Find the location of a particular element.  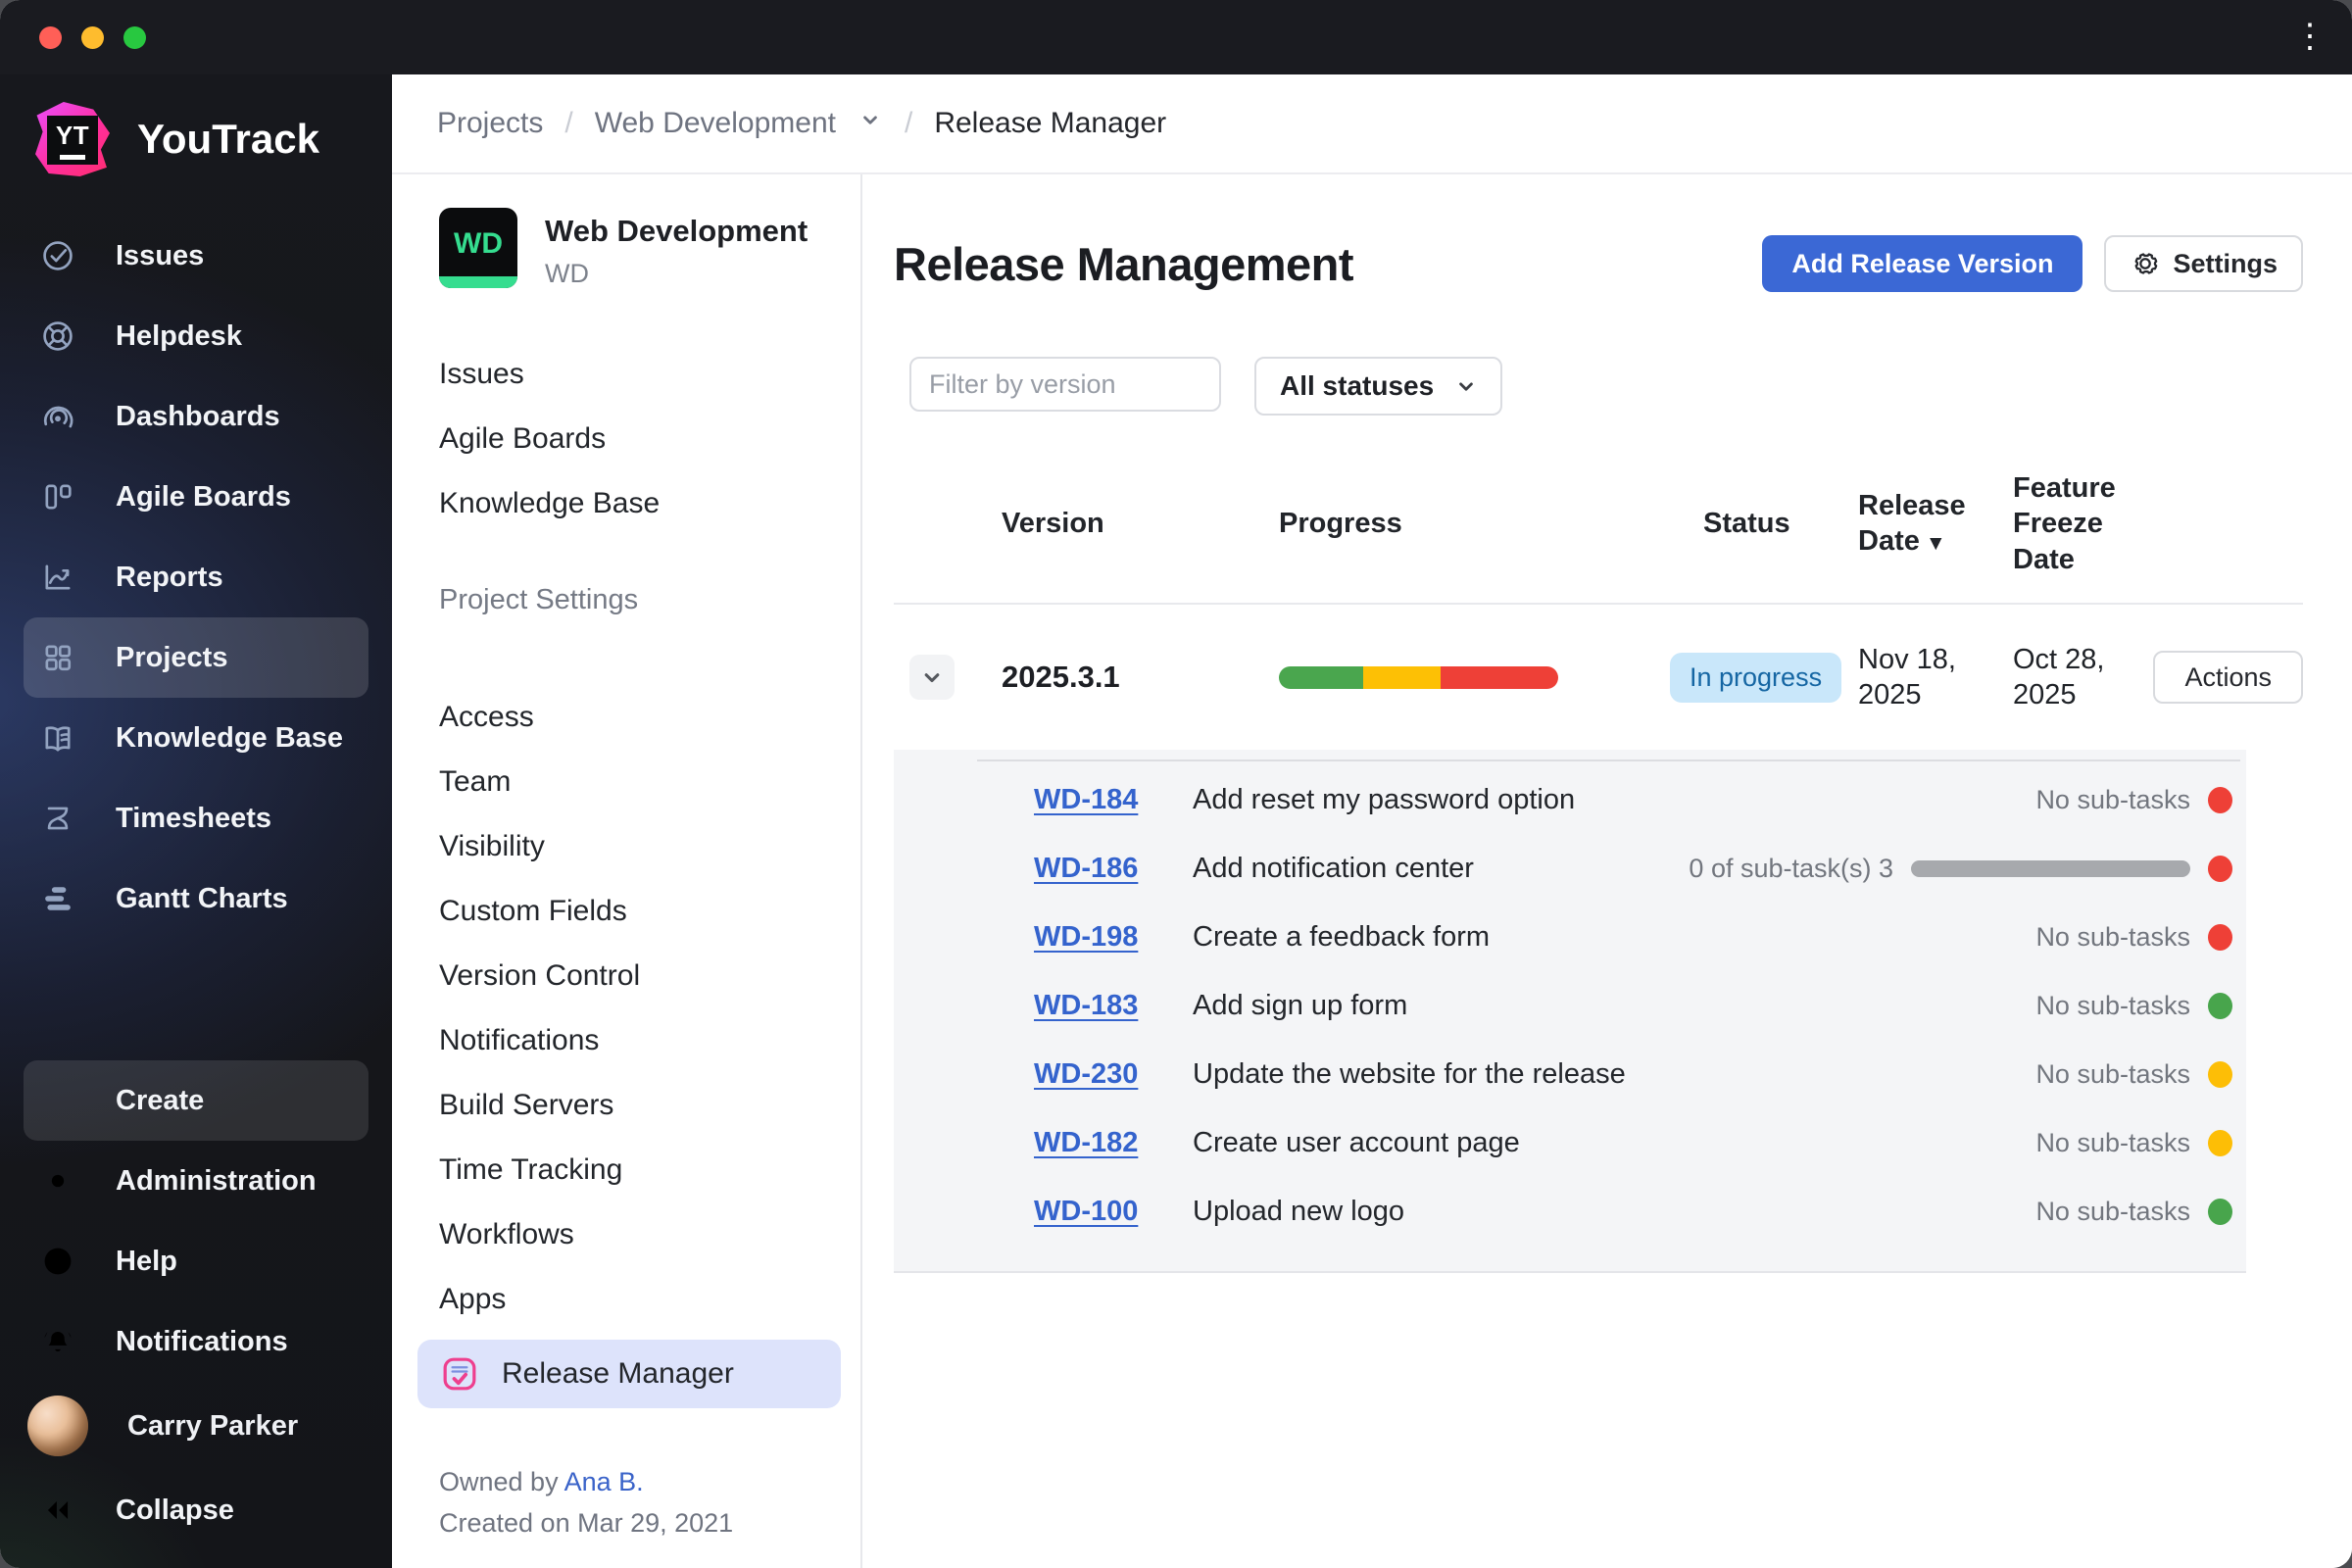

breadcrumb-projects: Projects is located at coordinates (490, 124).